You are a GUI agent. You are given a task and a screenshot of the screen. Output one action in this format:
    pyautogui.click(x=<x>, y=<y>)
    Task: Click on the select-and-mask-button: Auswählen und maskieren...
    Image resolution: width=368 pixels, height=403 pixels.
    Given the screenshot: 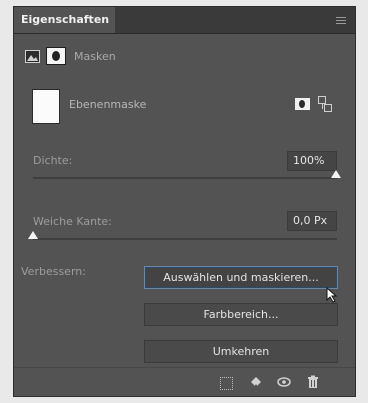 What is the action you would take?
    pyautogui.click(x=241, y=277)
    